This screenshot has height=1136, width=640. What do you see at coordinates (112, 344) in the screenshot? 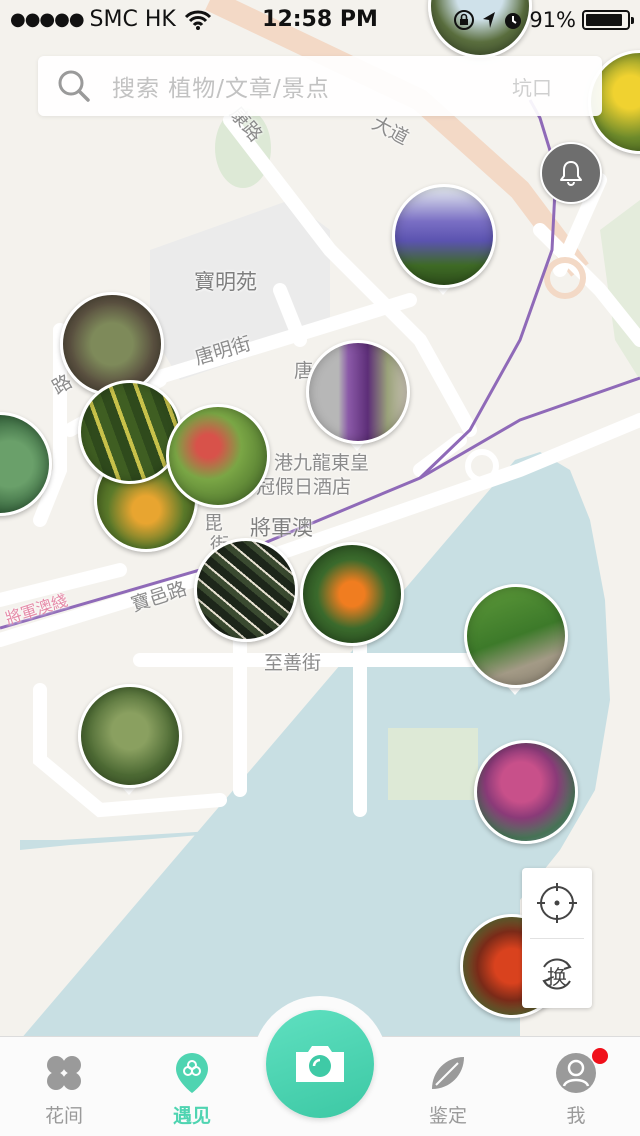
I see `plant-pin-grass-weeds` at bounding box center [112, 344].